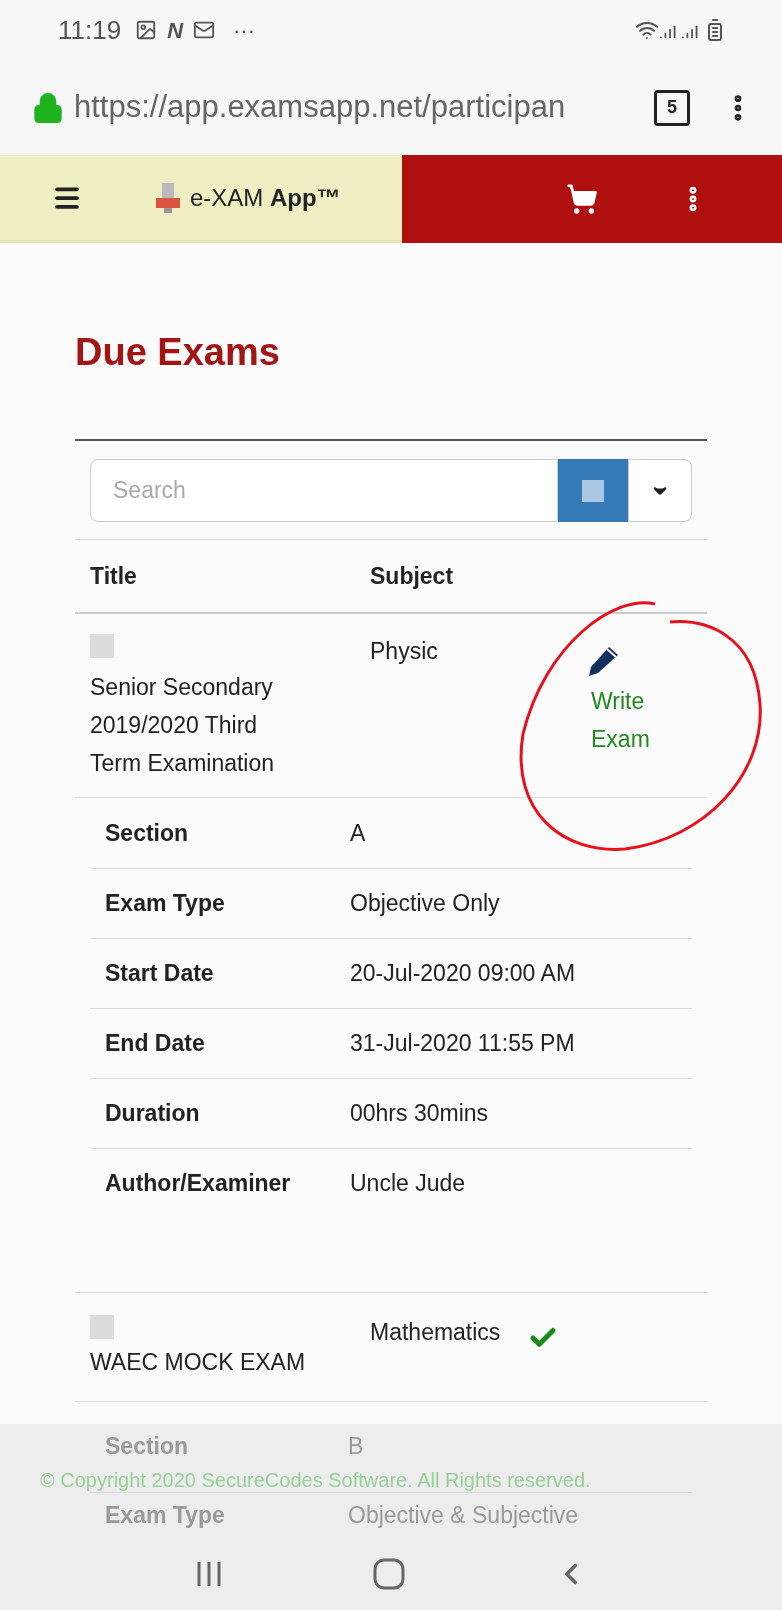 This screenshot has height=1610, width=782. Describe the element at coordinates (315, 1480) in the screenshot. I see `copyright-text: © Copyright 2020 SecureCodes Software. All Rights reserved.` at that location.